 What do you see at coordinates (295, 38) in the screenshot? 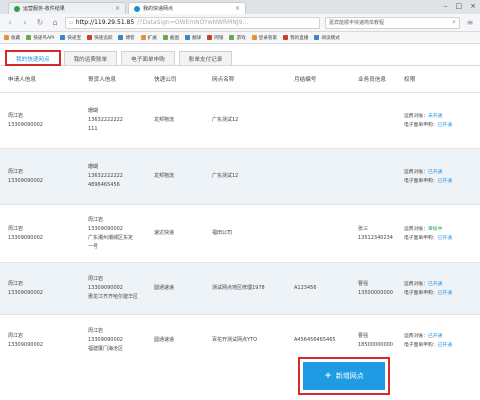
I see `bookmark-item: 我的直播` at bounding box center [295, 38].